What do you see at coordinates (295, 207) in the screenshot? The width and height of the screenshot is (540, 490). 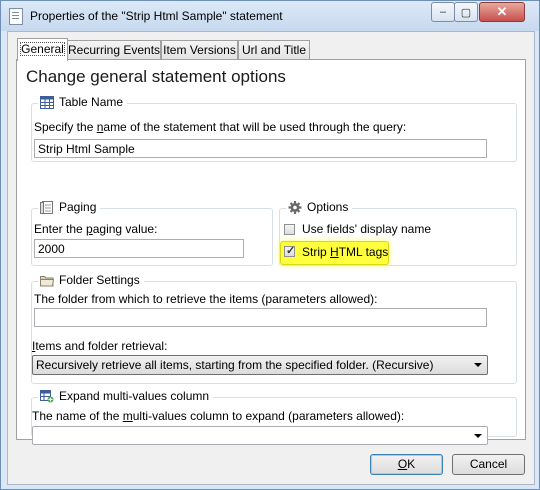 I see `gear-icon` at bounding box center [295, 207].